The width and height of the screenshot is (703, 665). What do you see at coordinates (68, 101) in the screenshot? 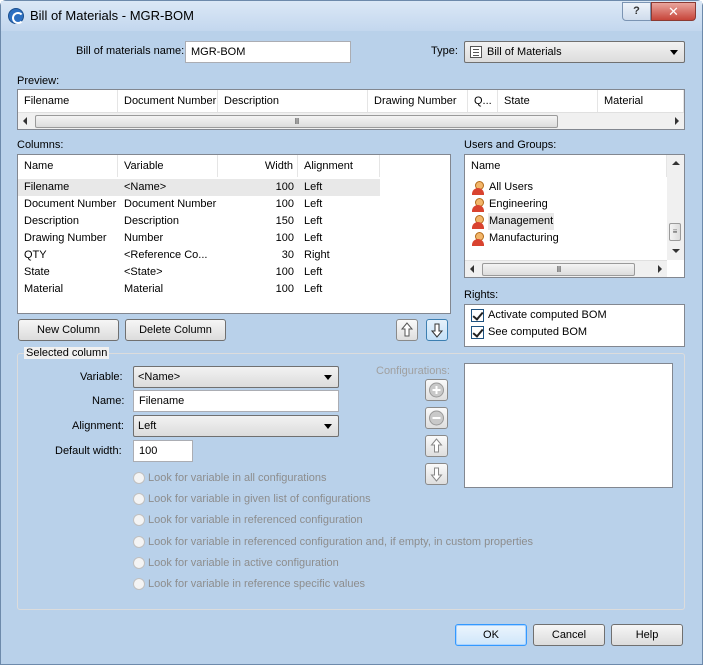
I see `preview-col-filename: Filename` at bounding box center [68, 101].